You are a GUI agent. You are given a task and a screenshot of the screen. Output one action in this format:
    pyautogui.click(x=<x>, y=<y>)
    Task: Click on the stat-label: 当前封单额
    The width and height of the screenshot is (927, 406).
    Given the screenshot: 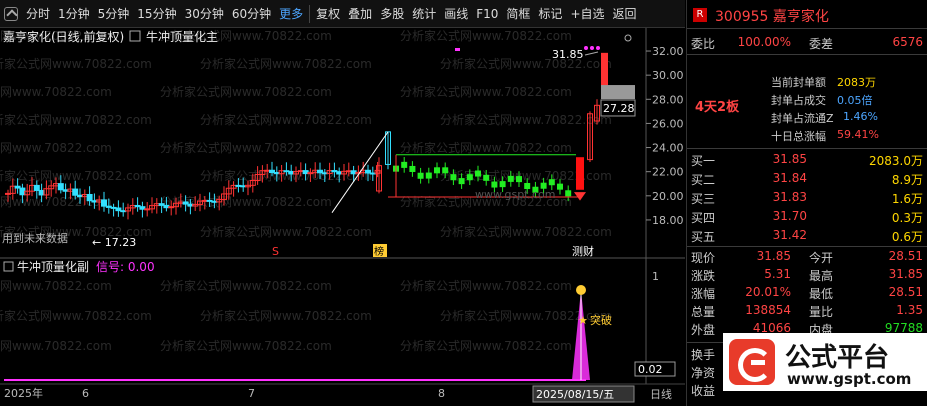 What is the action you would take?
    pyautogui.click(x=798, y=82)
    